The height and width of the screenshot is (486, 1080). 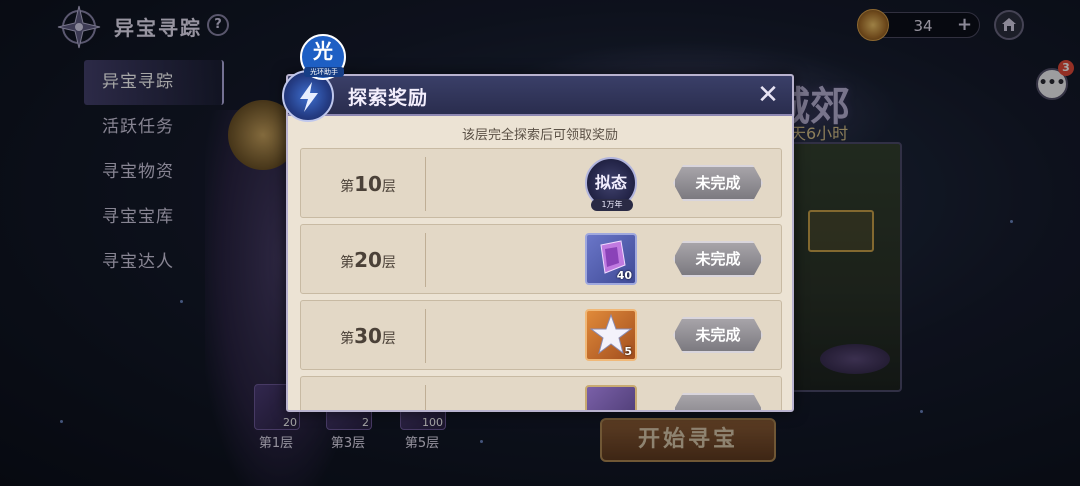 I want to click on reward-quantity: 40, so click(x=624, y=275).